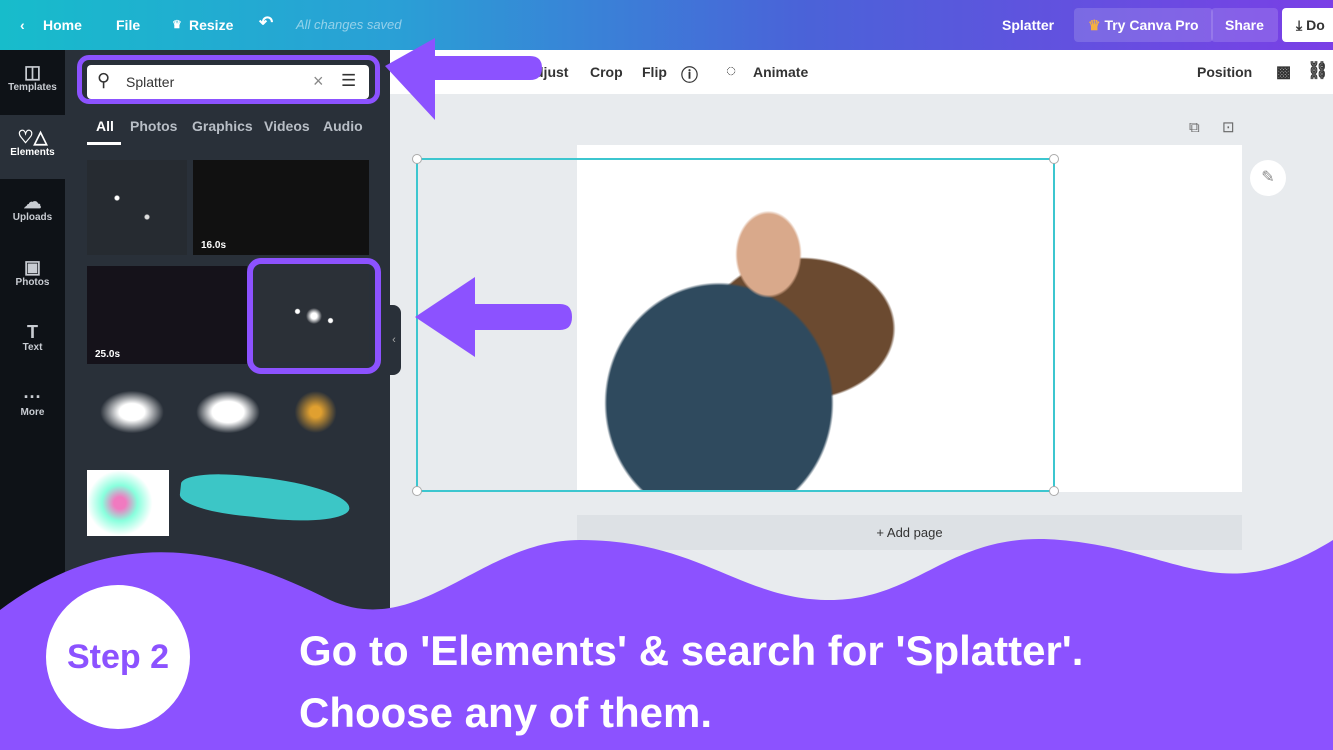  I want to click on document-title: Splatter, so click(1028, 25).